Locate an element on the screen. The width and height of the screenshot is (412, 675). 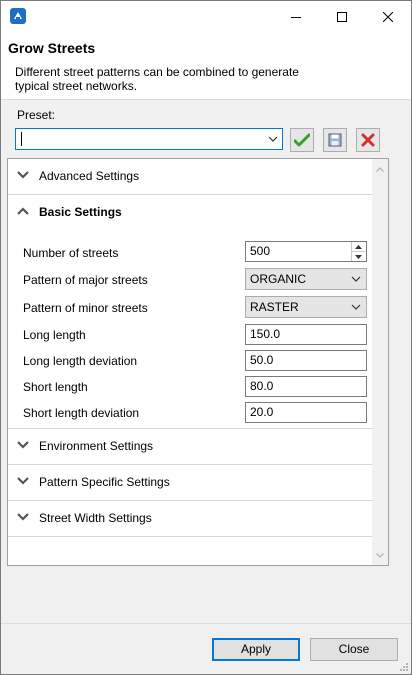
section-street-width-settings: Street Width Settings is located at coordinates (190, 519).